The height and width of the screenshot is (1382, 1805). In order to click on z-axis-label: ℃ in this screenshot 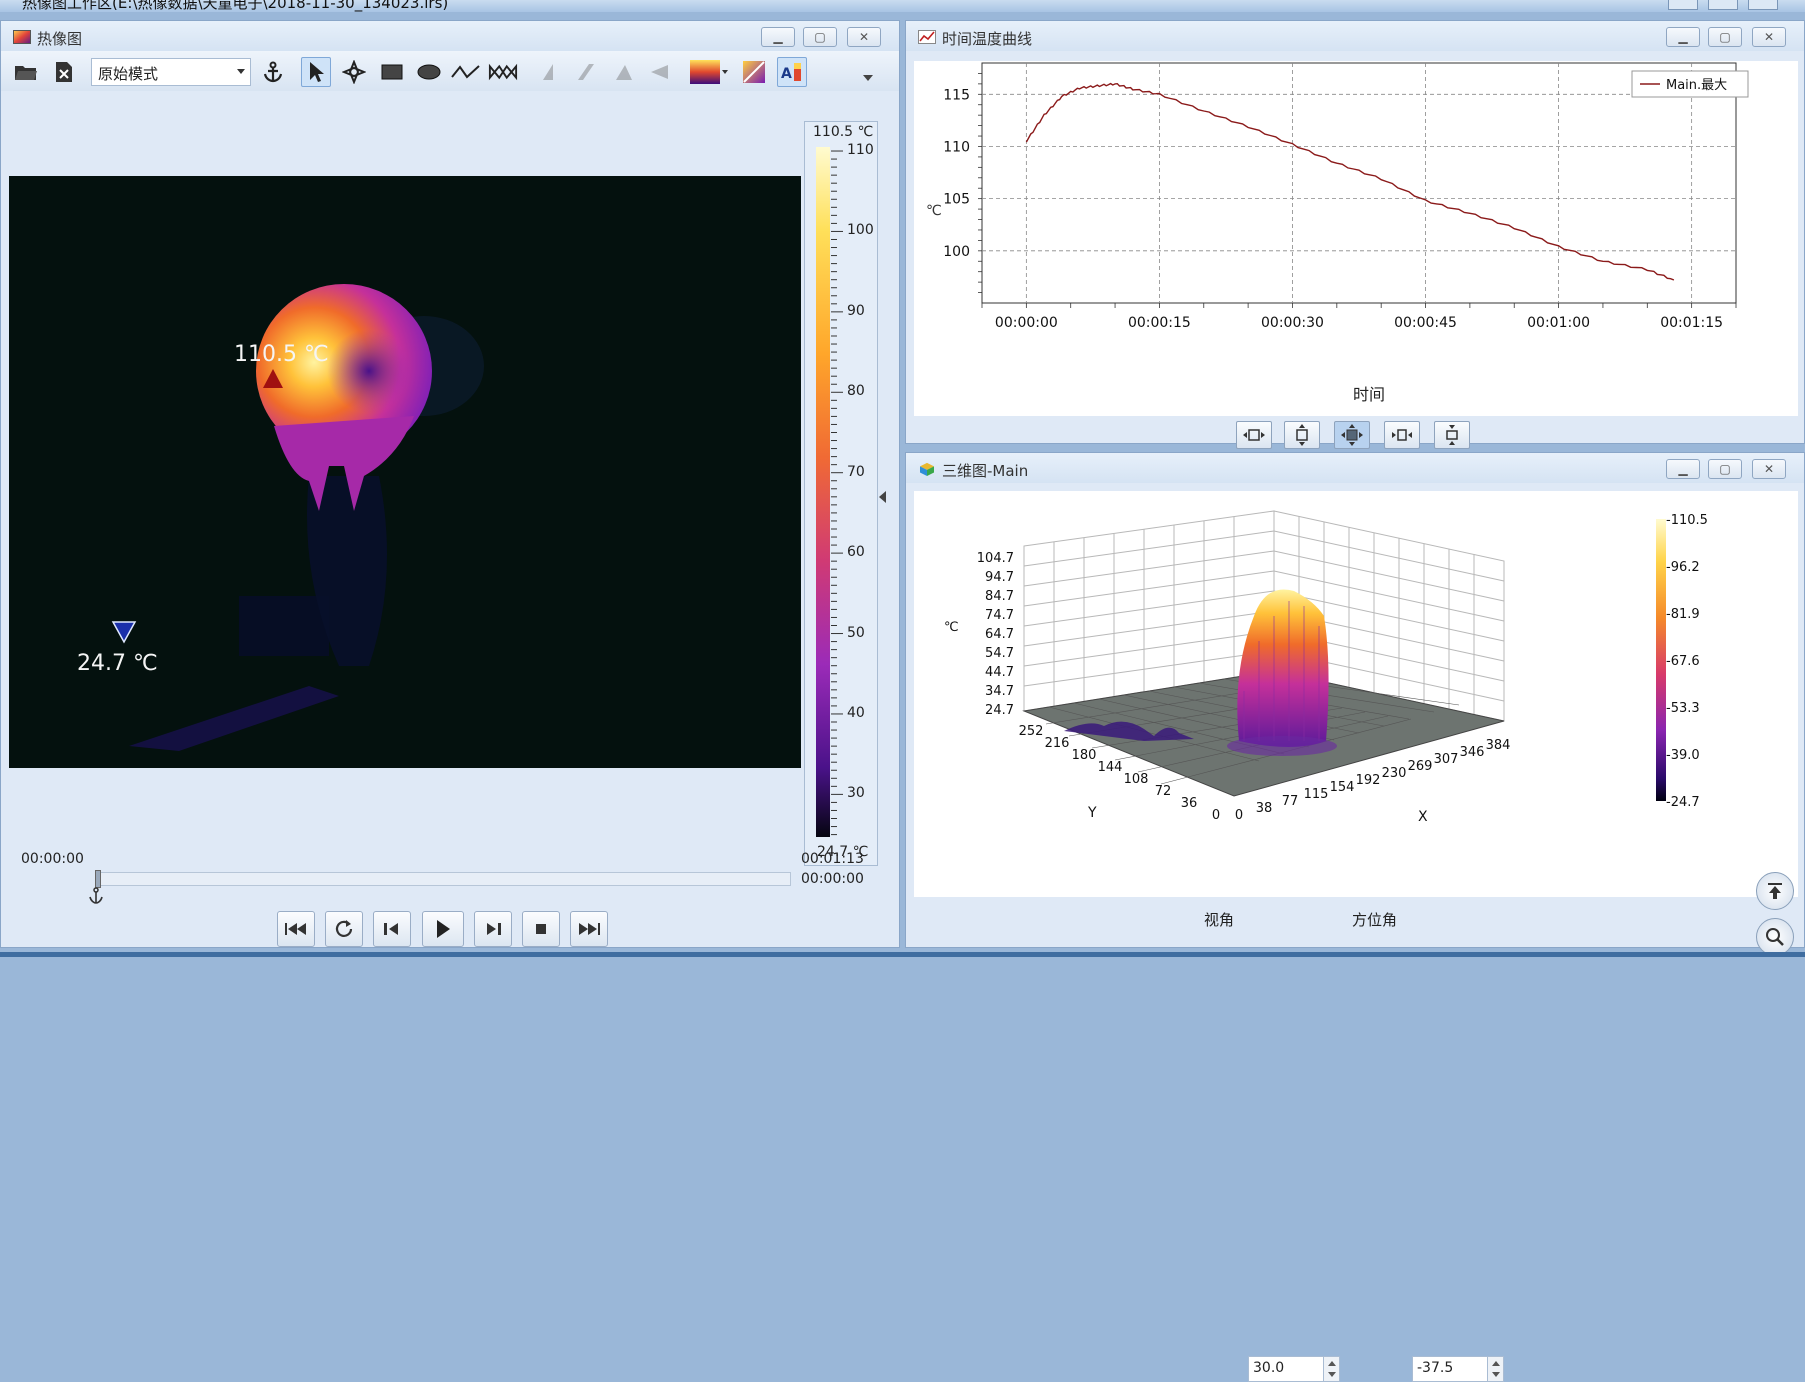, I will do `click(951, 627)`.